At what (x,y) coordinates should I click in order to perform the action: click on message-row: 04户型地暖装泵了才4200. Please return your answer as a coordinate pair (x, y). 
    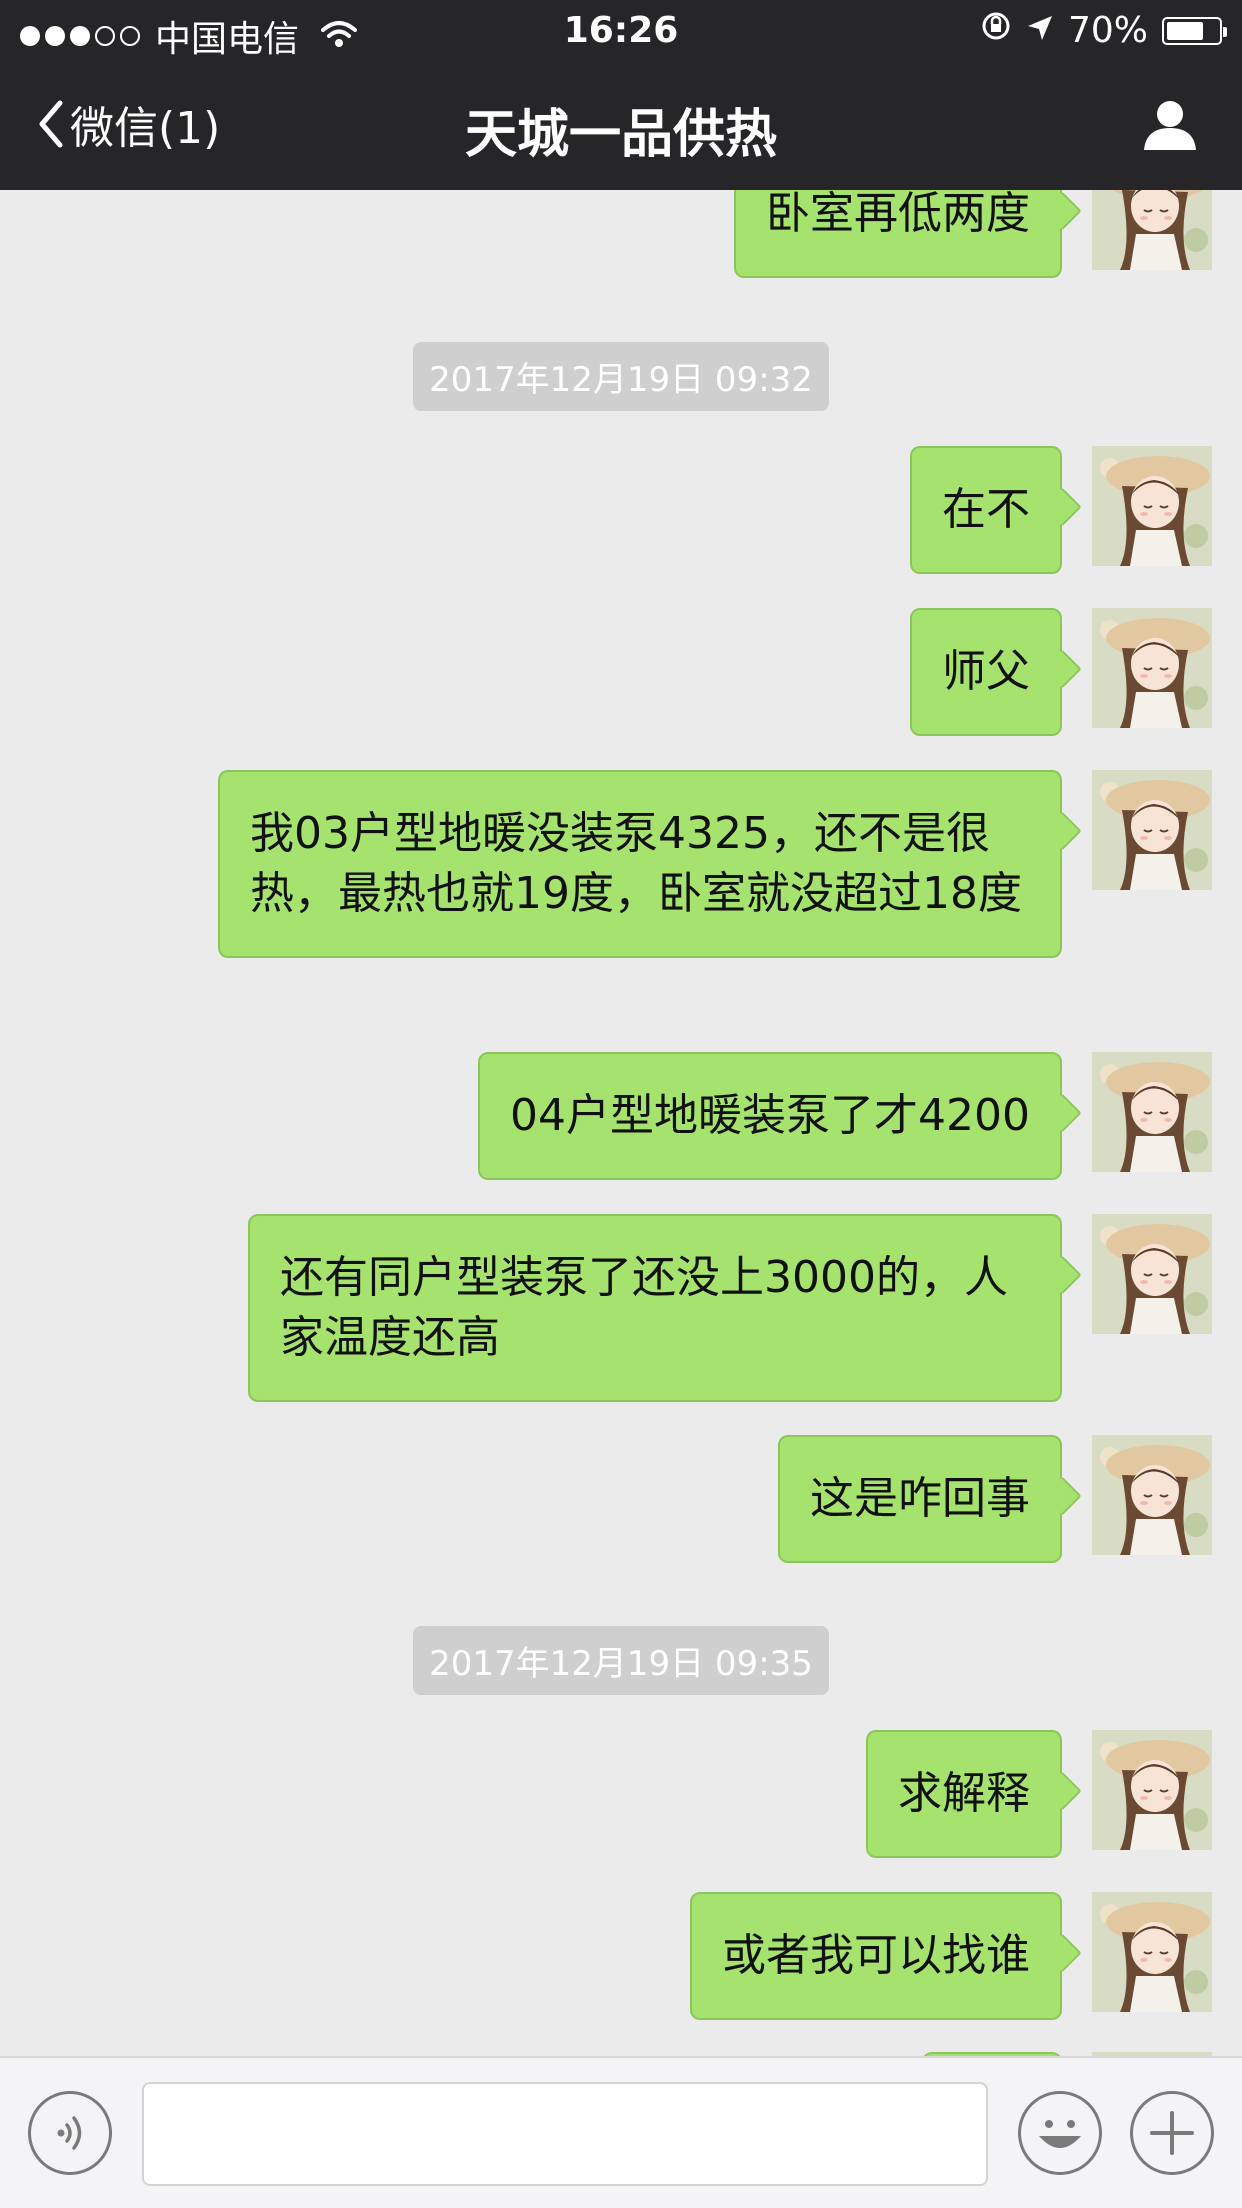
    Looking at the image, I should click on (845, 1116).